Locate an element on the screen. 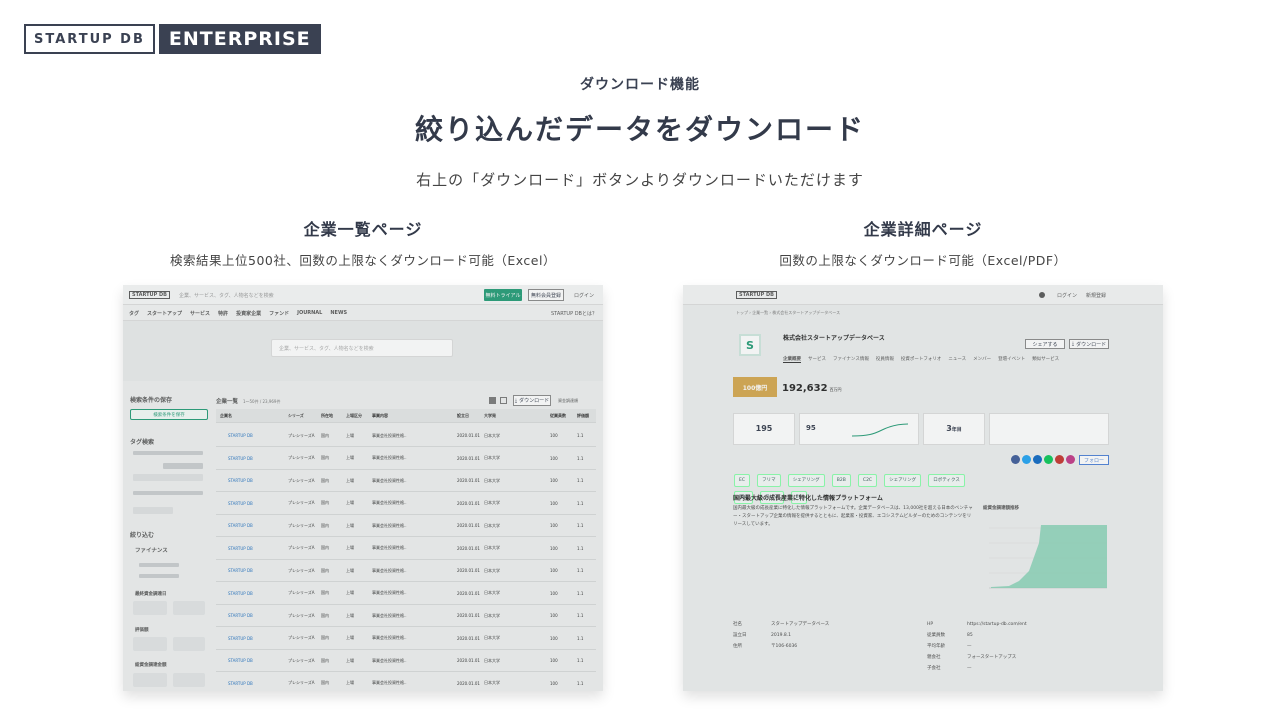 This screenshot has width=1280, height=721. info-value: — is located at coordinates (969, 668).